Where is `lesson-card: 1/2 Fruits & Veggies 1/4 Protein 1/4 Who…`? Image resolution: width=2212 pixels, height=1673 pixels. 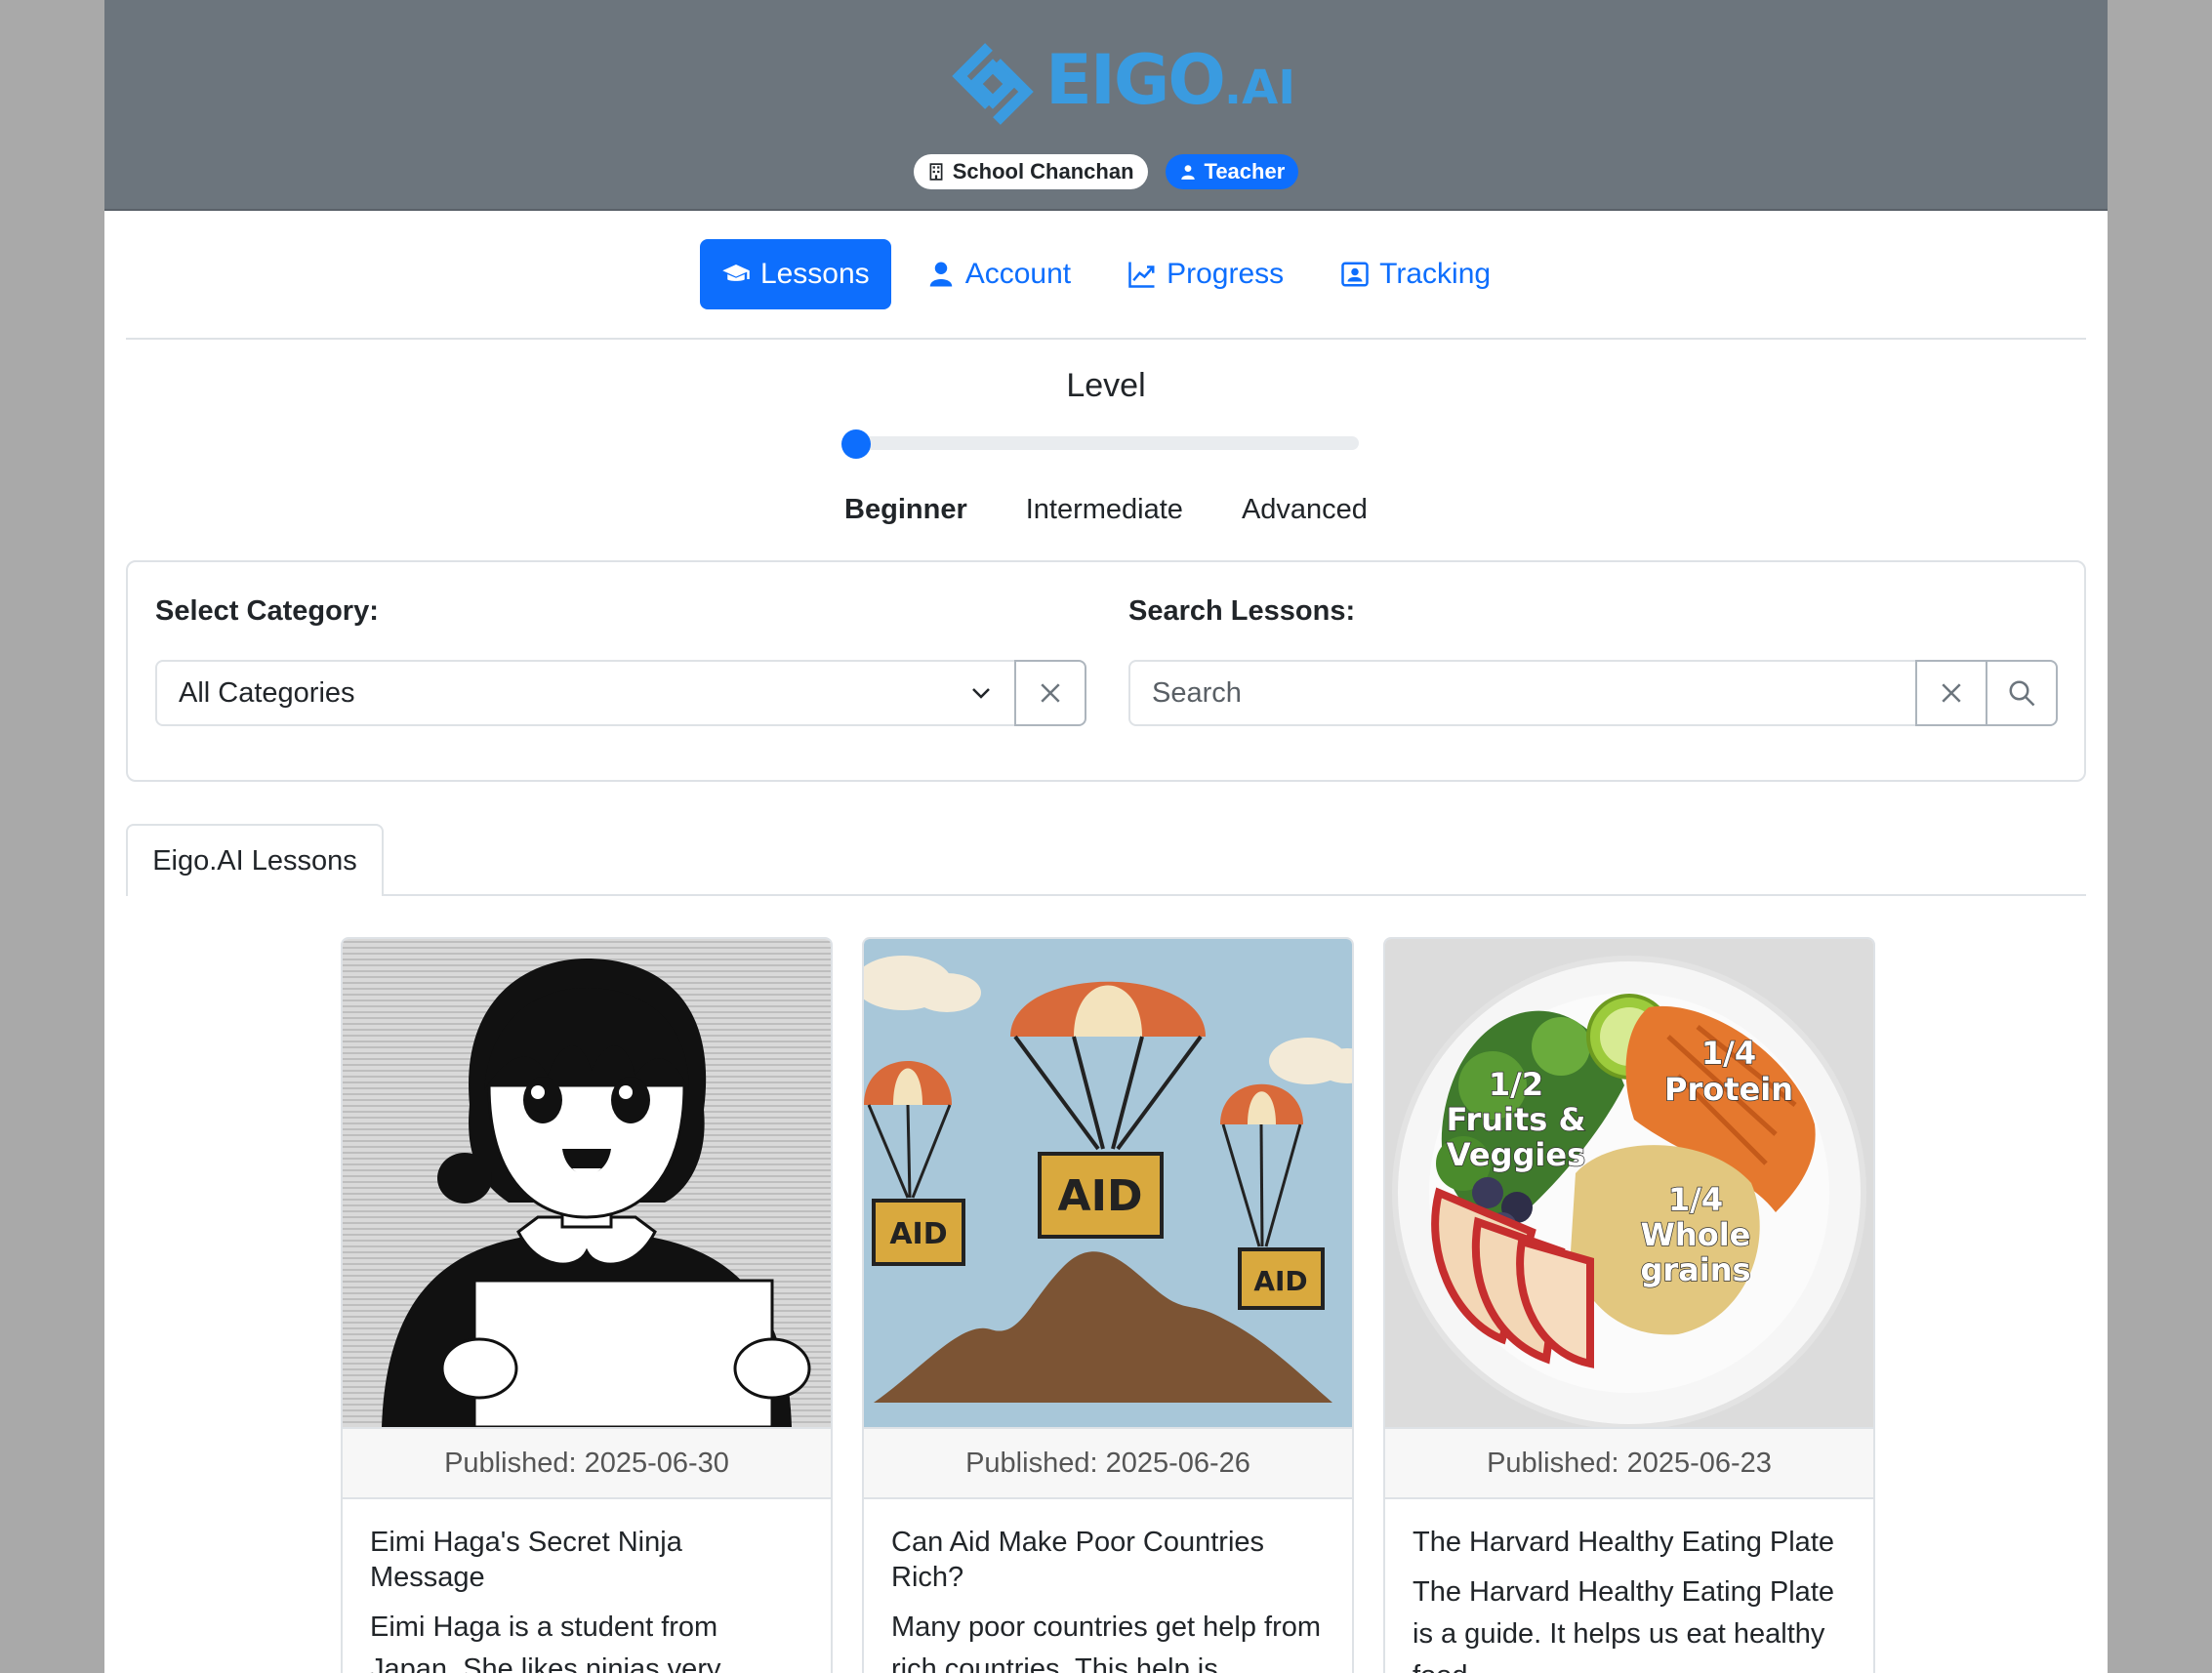 lesson-card: 1/2 Fruits & Veggies 1/4 Protein 1/4 Who… is located at coordinates (1629, 1305).